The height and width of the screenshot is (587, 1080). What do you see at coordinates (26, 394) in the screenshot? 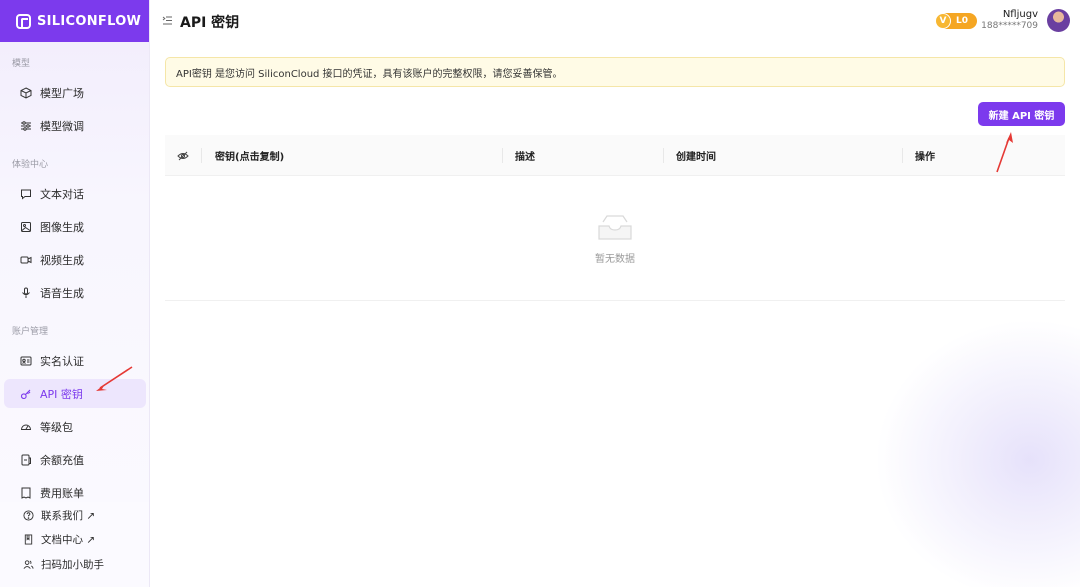
I see `key-icon` at bounding box center [26, 394].